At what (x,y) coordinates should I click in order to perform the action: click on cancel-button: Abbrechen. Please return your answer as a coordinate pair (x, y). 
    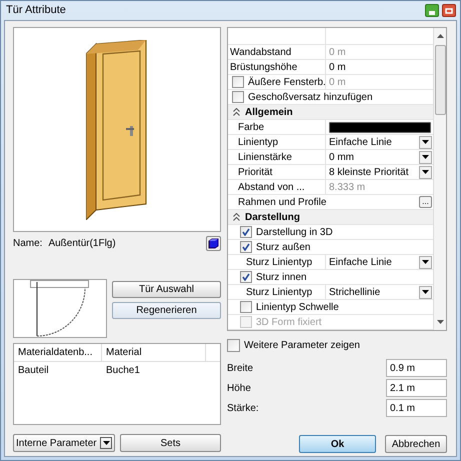
    Looking at the image, I should click on (416, 444).